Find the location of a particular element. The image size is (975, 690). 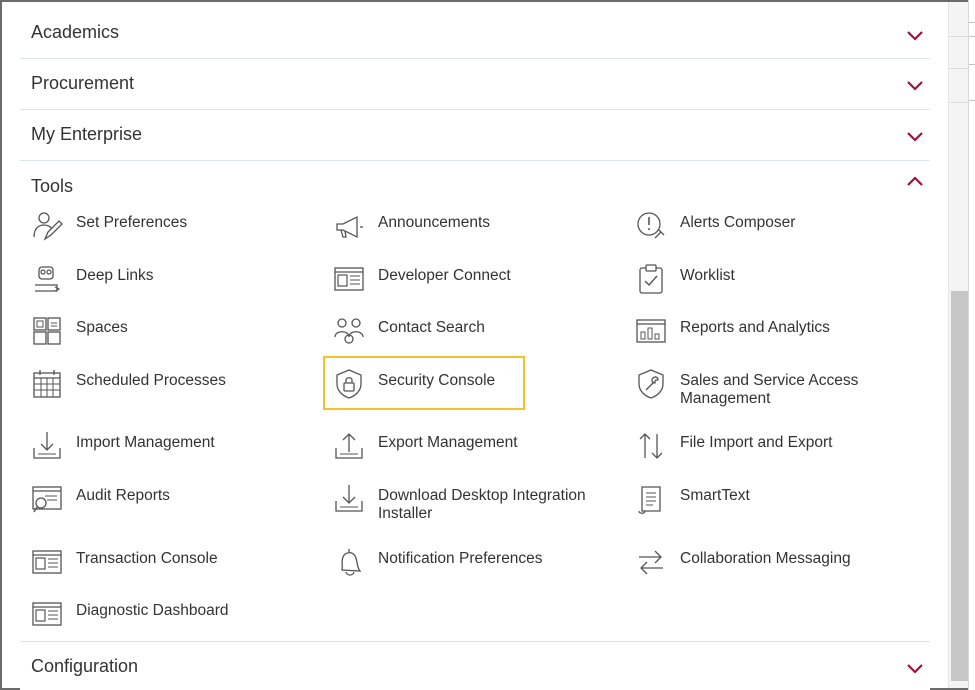

calendar-icon is located at coordinates (47, 384).